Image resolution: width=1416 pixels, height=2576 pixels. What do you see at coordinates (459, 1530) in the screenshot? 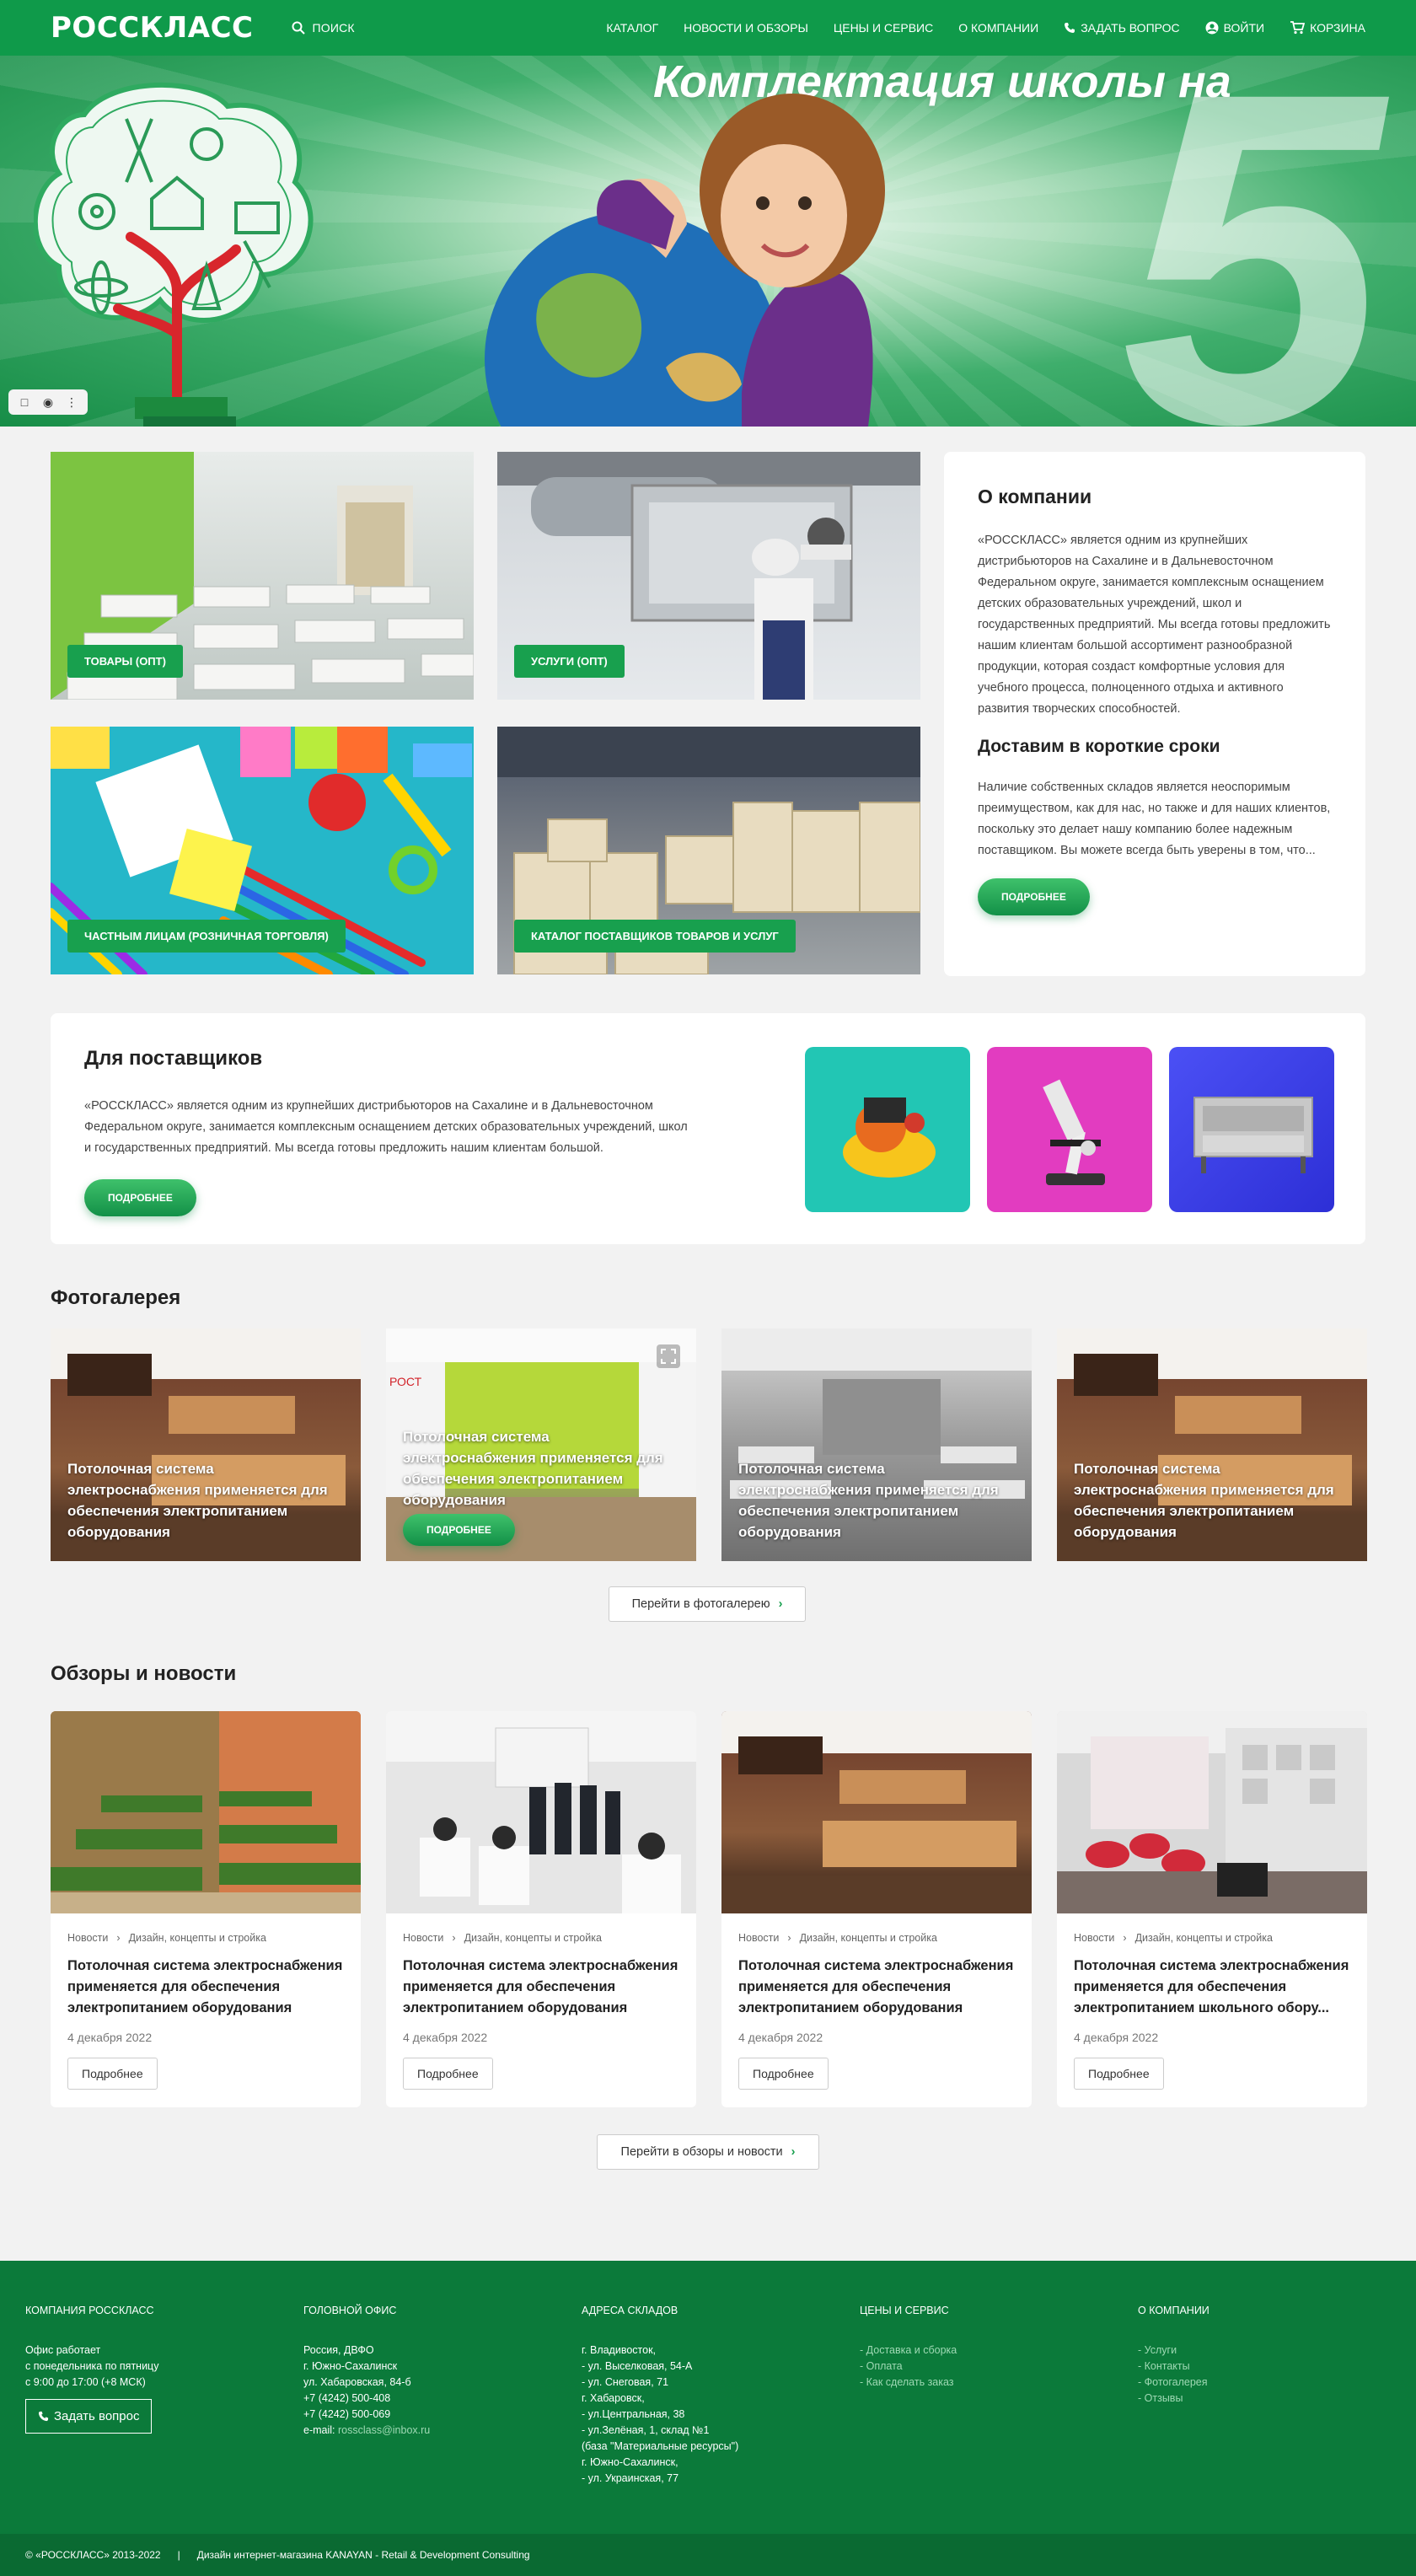
I see `gallery-more-button: ПОДРОБНЕЕ` at bounding box center [459, 1530].